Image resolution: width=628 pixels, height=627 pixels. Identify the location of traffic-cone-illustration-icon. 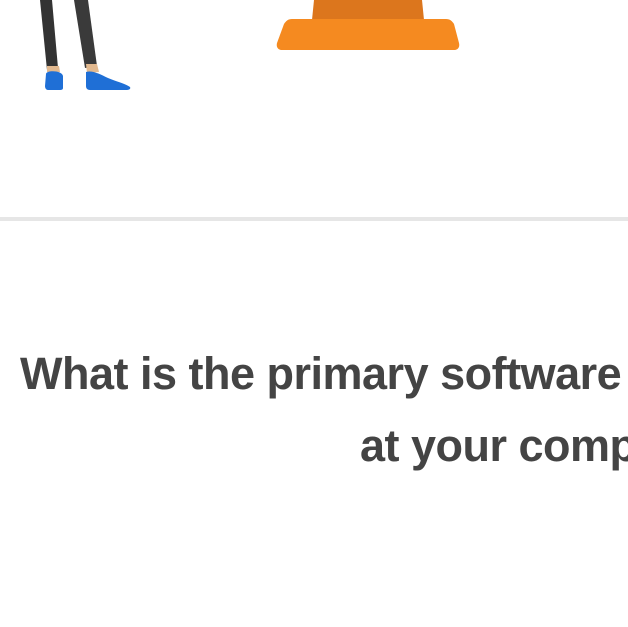
(368, 25).